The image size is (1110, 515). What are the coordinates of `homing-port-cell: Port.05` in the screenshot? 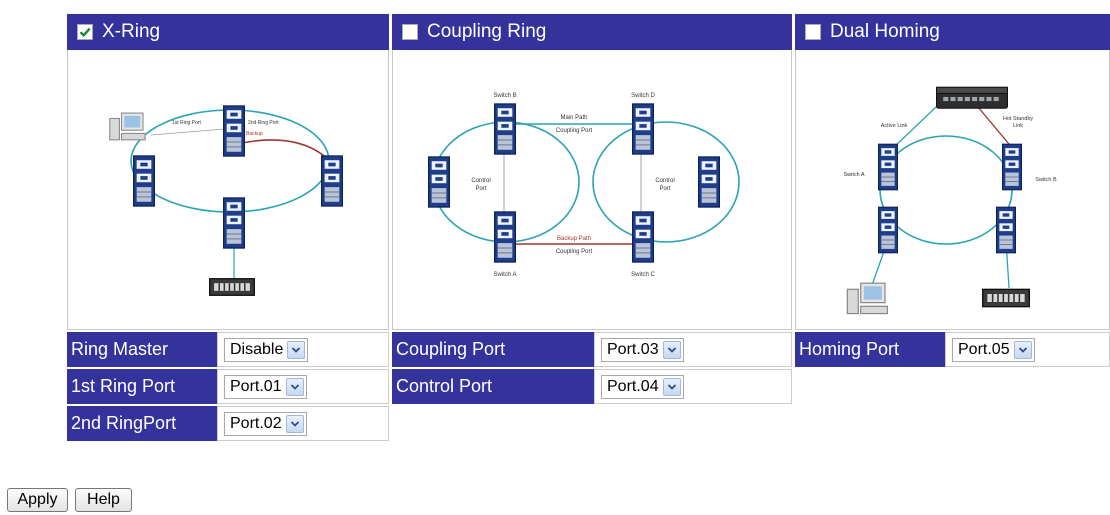 It's located at (1027, 349).